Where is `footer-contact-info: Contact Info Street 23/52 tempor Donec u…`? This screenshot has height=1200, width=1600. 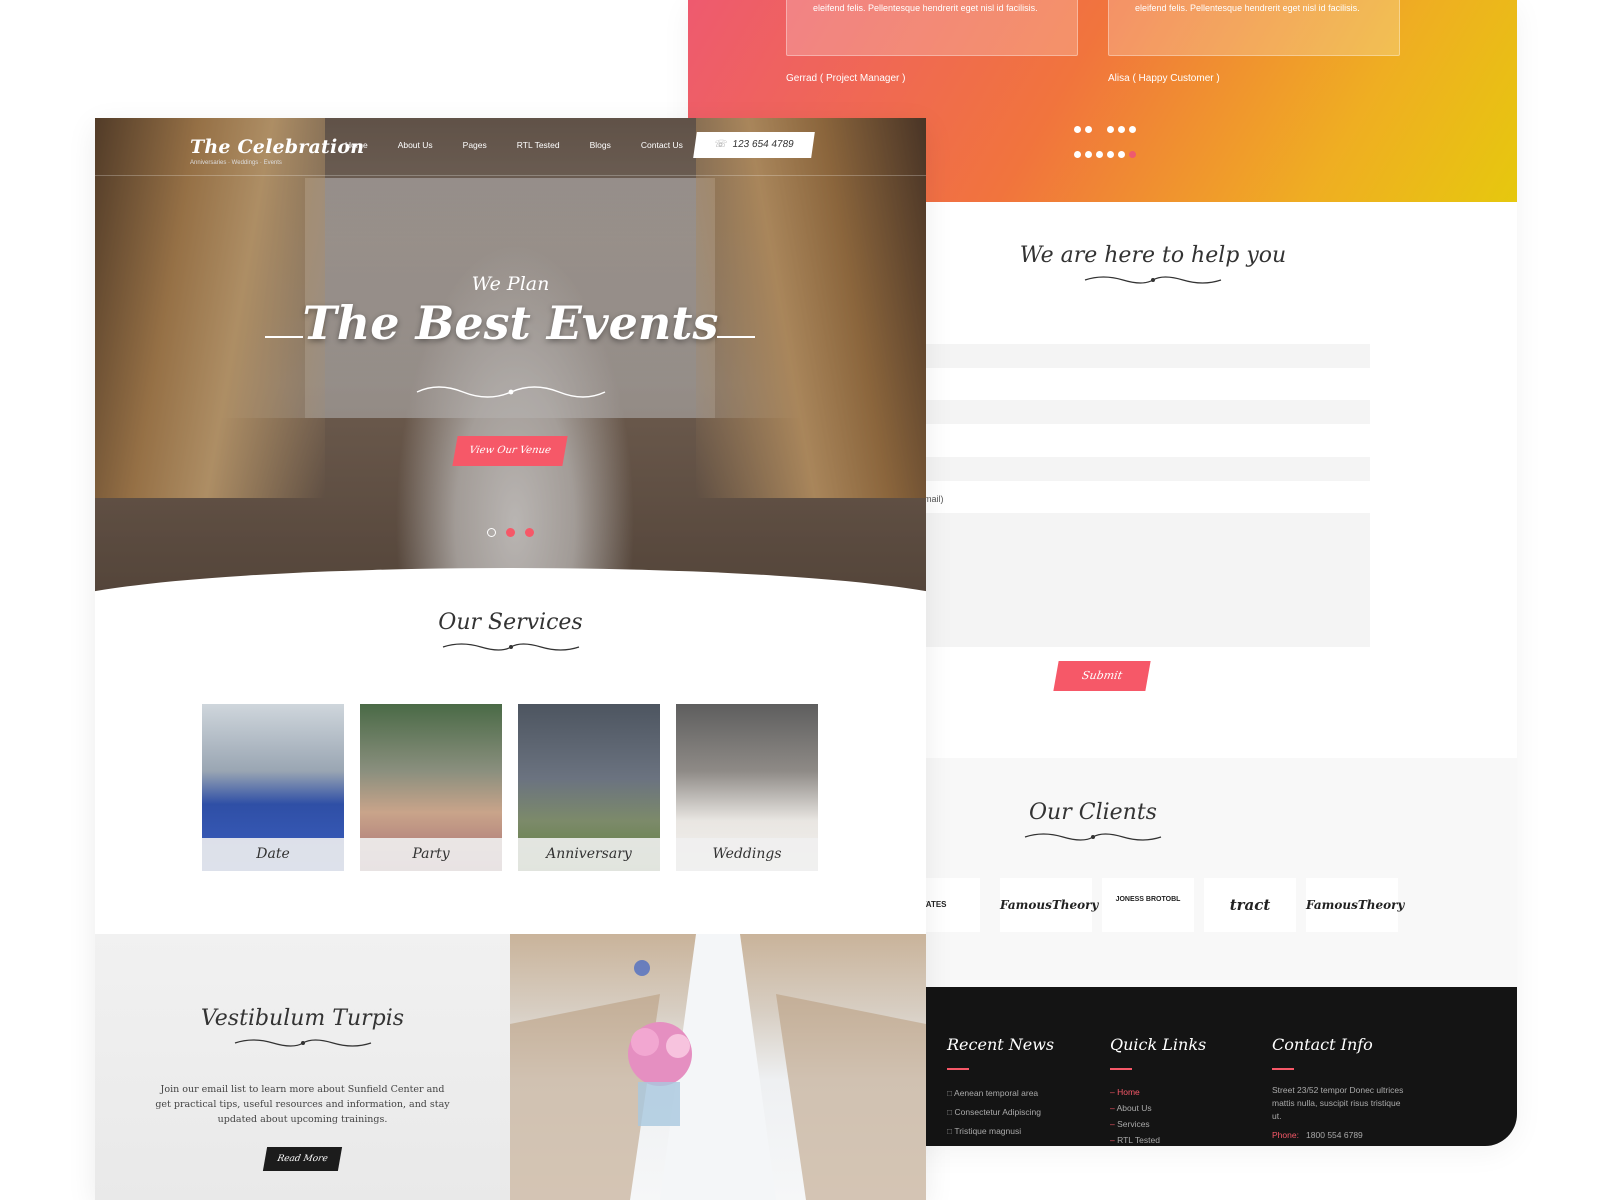
footer-contact-info: Contact Info Street 23/52 tempor Donec u… is located at coordinates (1342, 1088).